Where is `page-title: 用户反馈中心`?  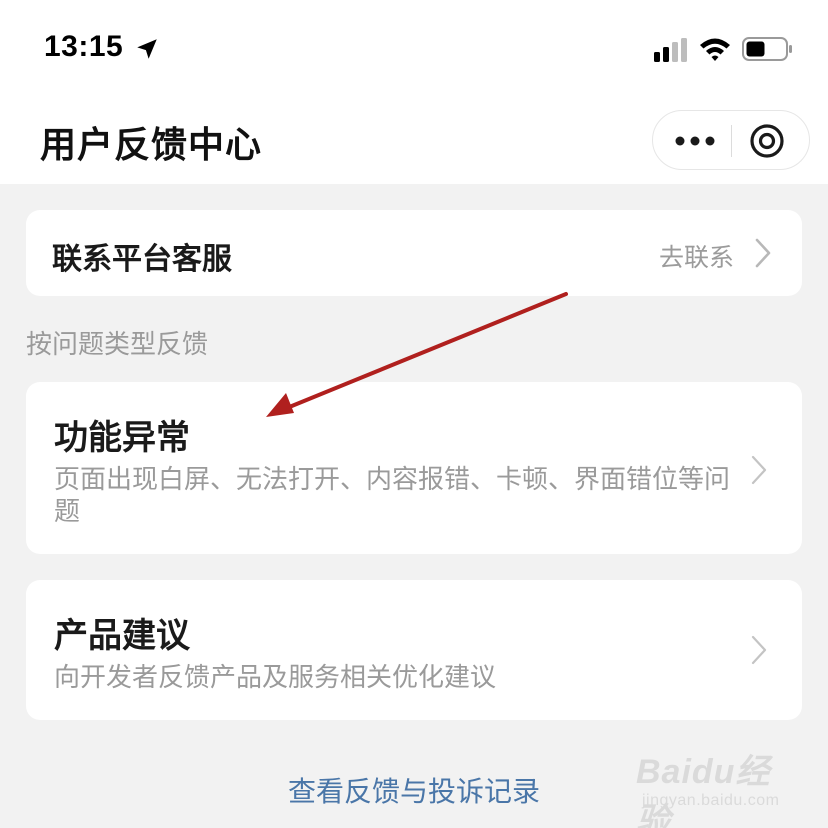 page-title: 用户反馈中心 is located at coordinates (151, 145).